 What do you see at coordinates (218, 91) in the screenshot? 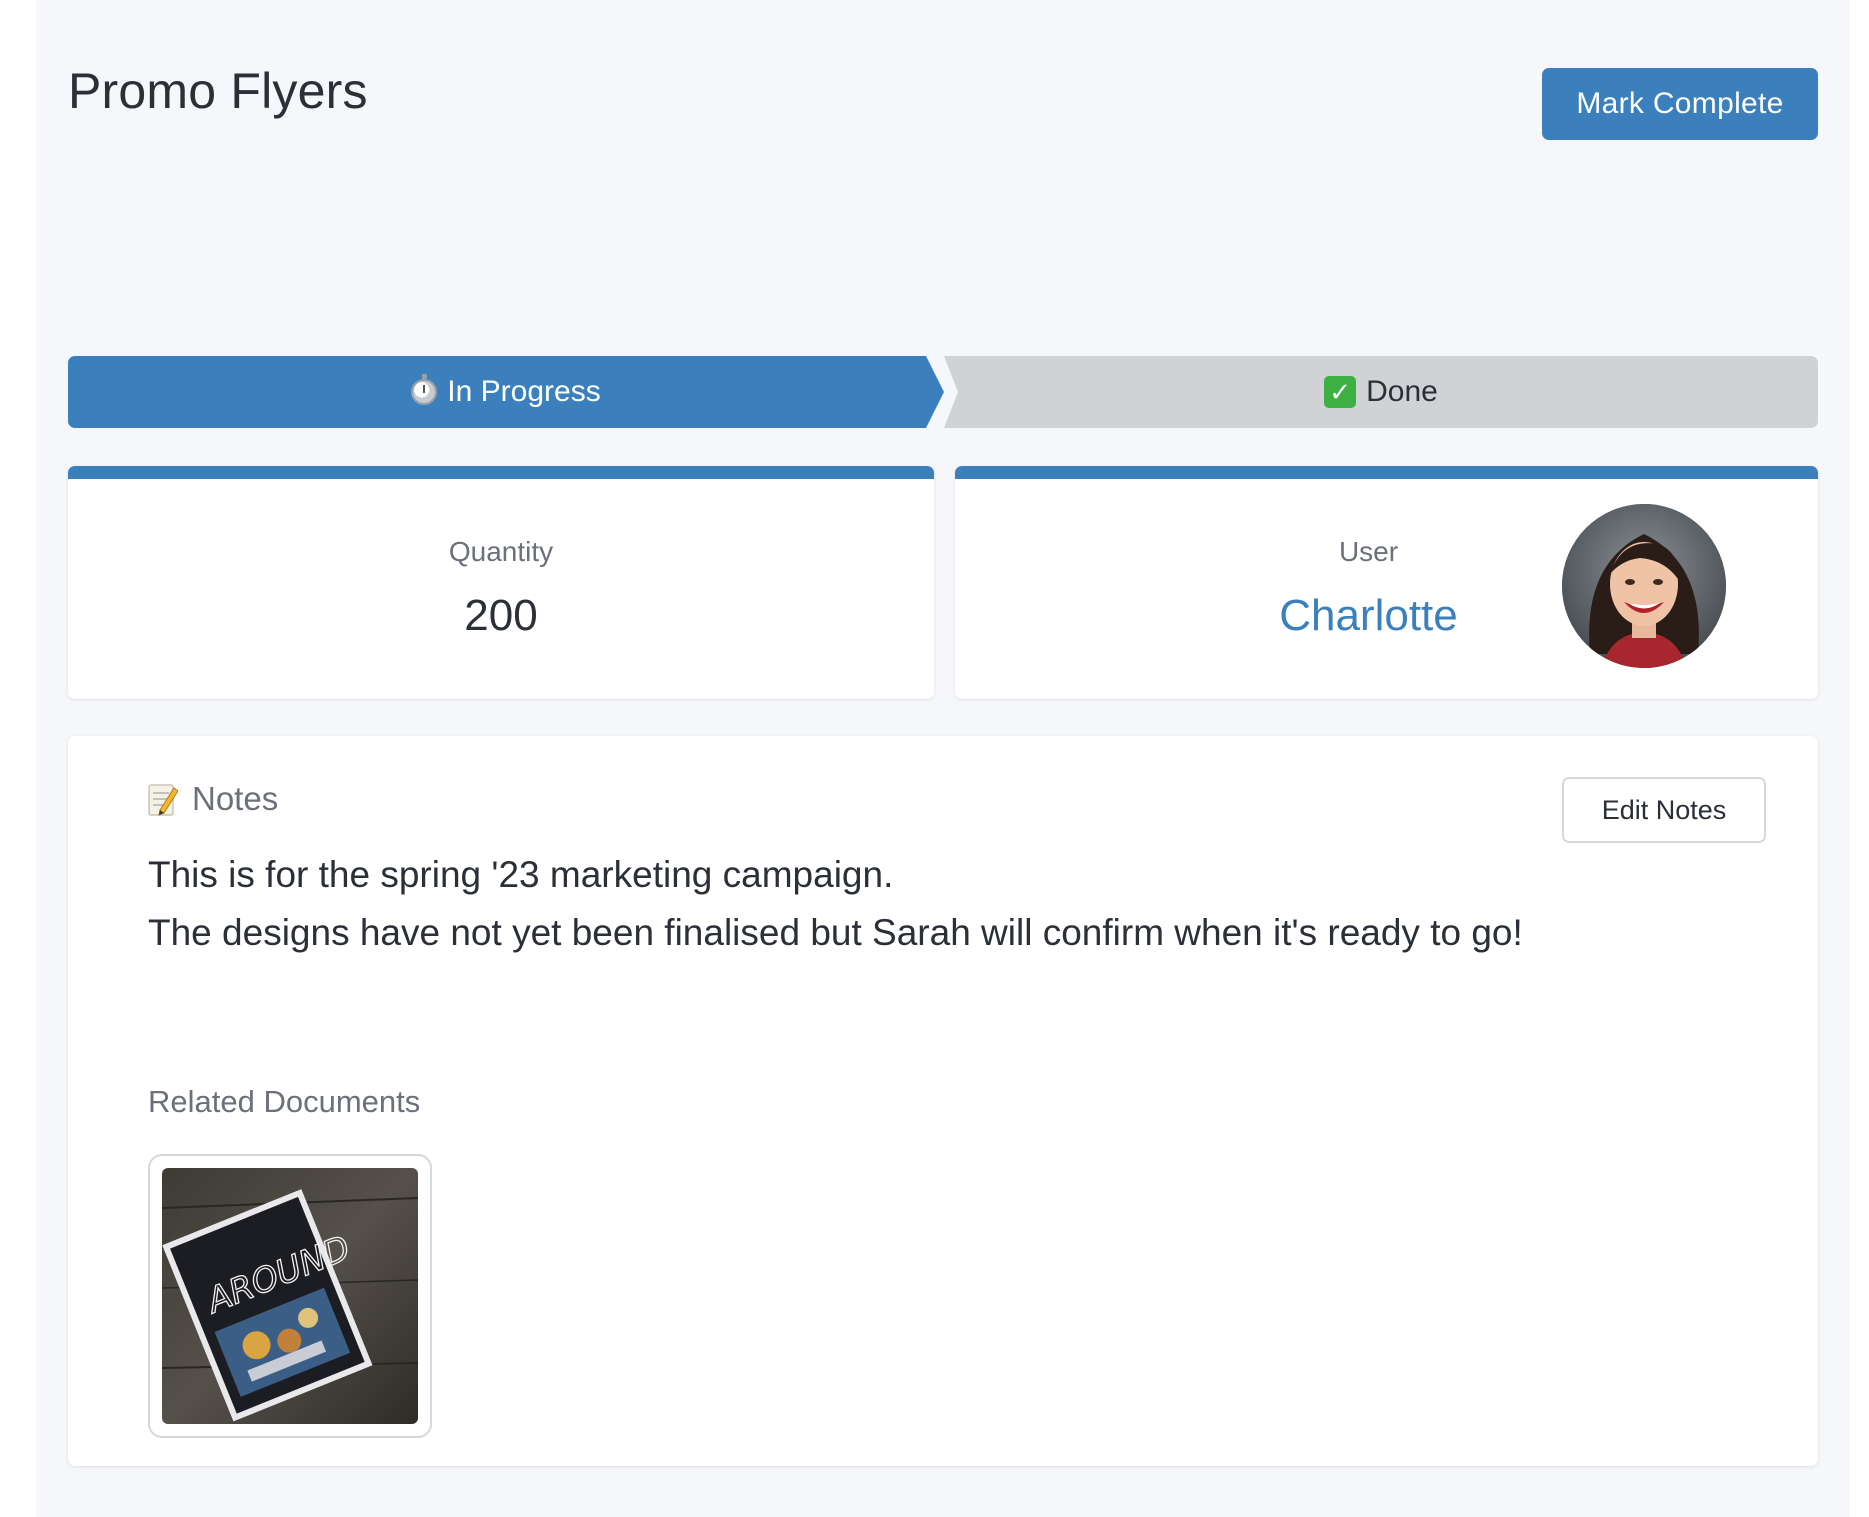
I see `page-title: Promo Flyers` at bounding box center [218, 91].